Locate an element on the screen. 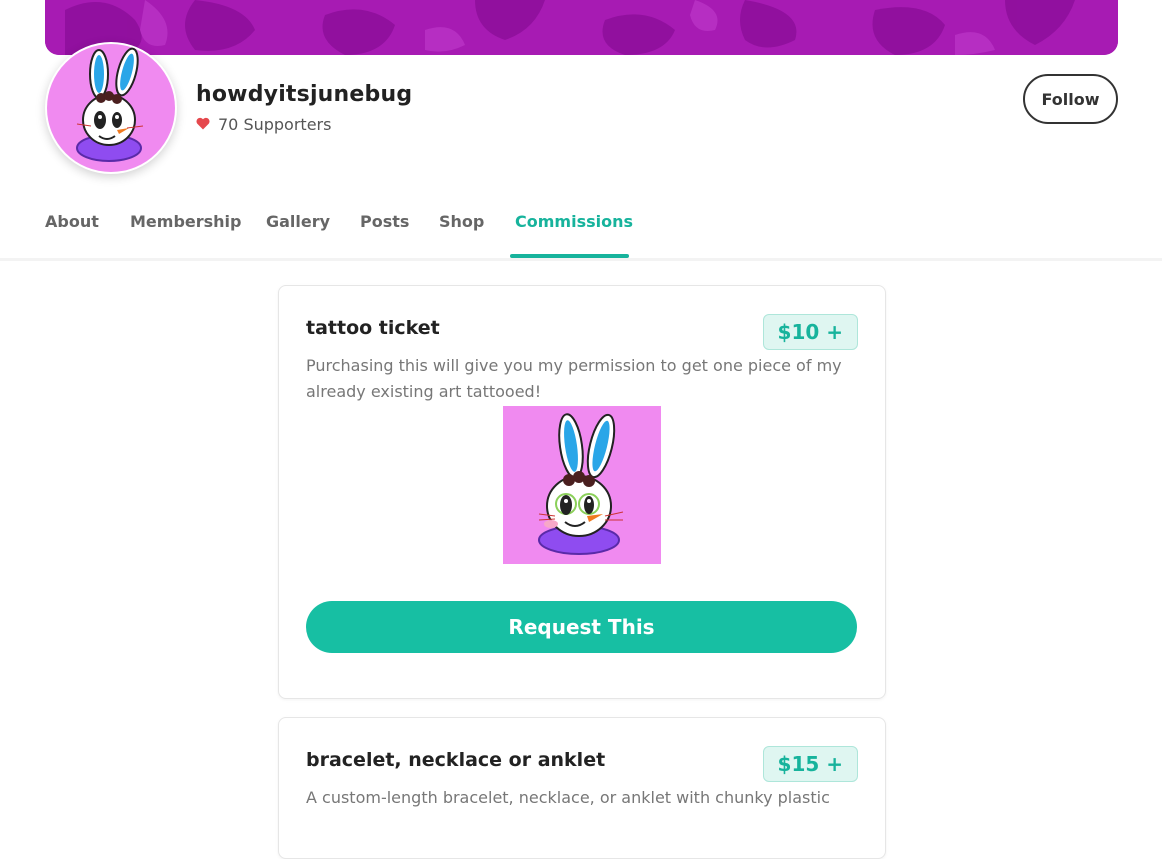 This screenshot has width=1162, height=859. profile-avatar is located at coordinates (111, 108).